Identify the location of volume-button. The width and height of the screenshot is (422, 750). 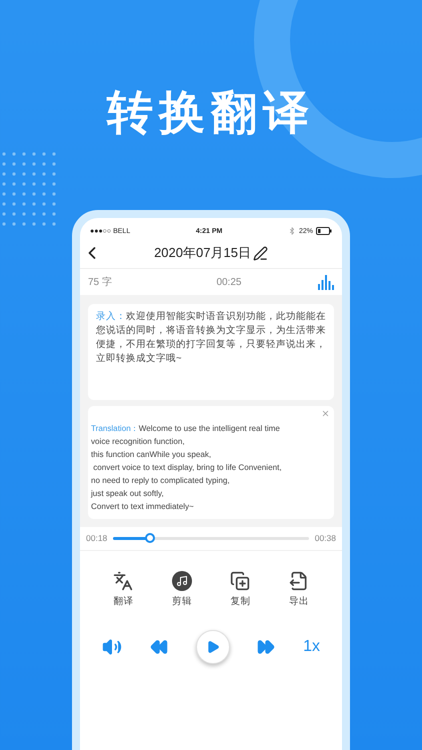
(112, 647).